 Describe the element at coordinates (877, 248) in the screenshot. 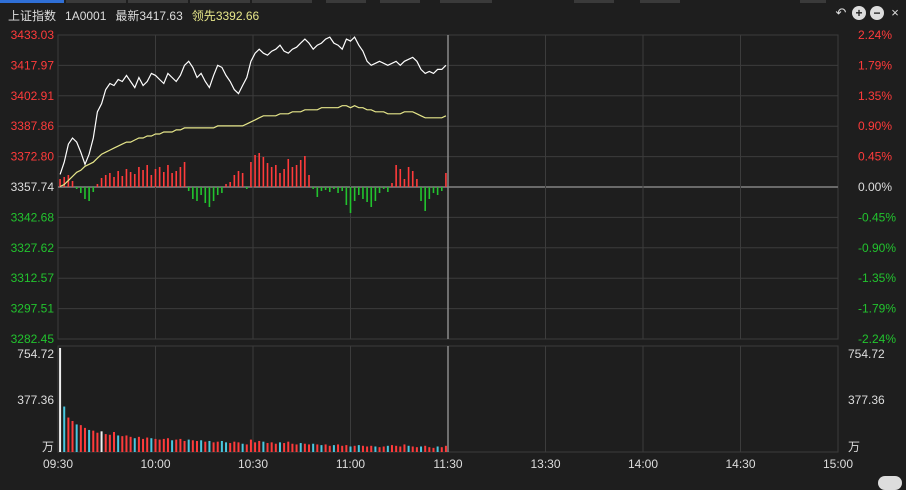

I see `pct-tick-label: -0.90%` at that location.